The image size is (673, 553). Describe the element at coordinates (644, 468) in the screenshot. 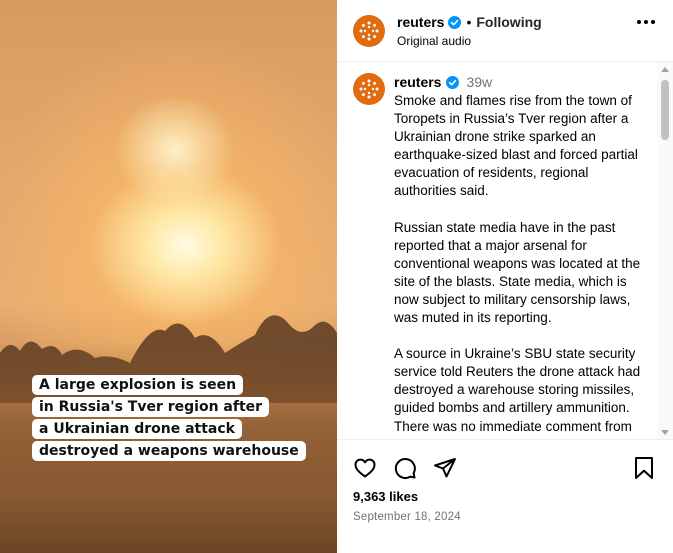

I see `bookmark-icon` at that location.